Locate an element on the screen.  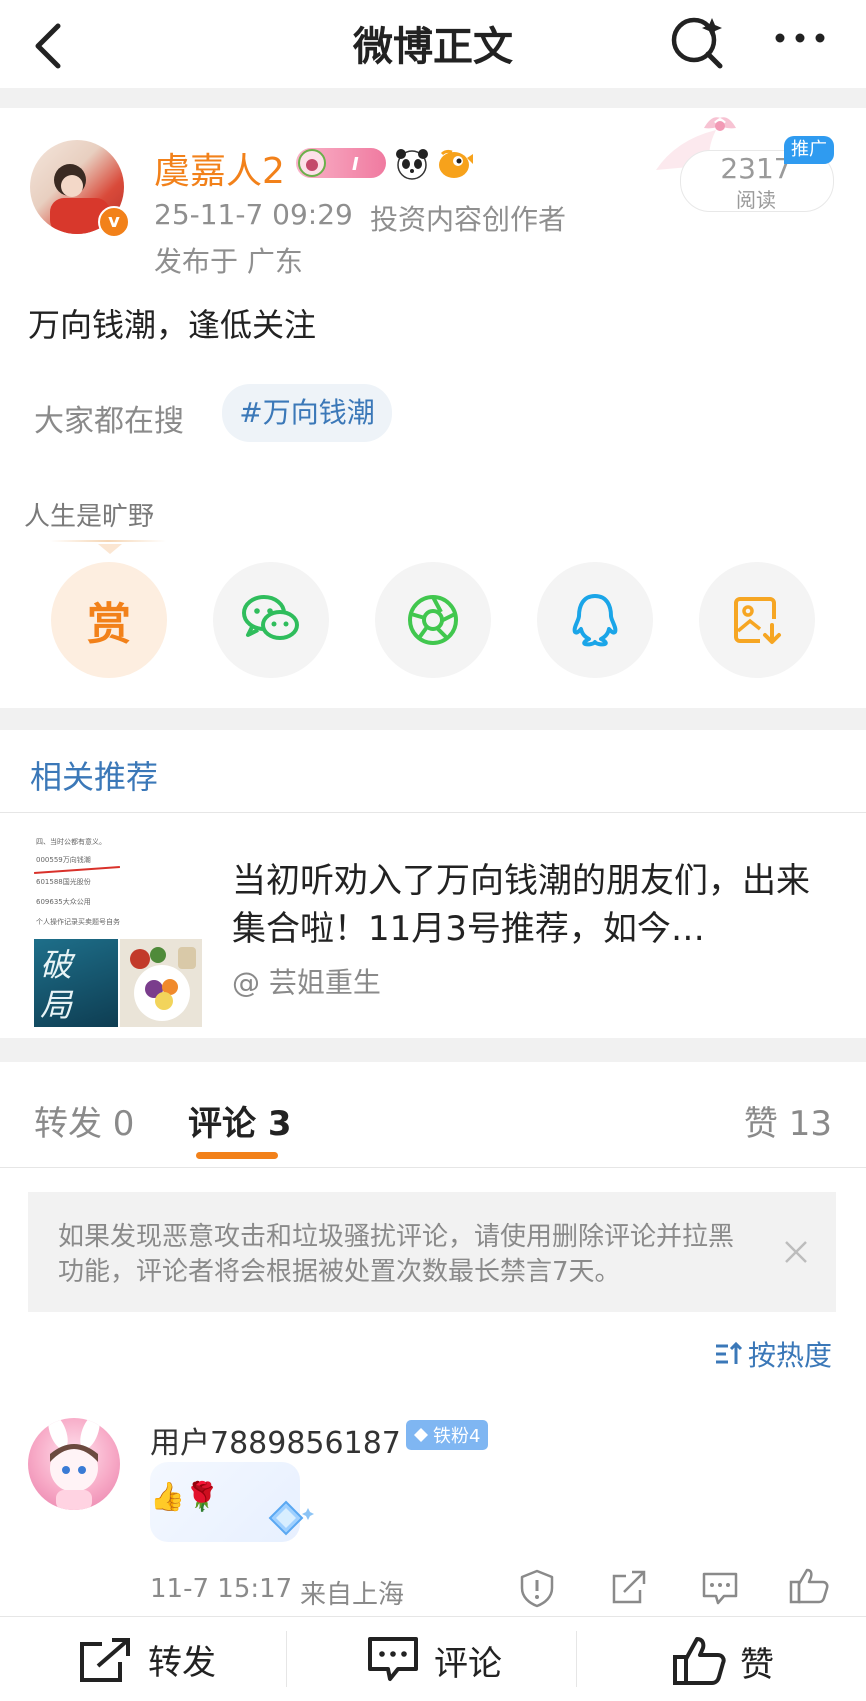
divider-line is located at coordinates (433, 1167).